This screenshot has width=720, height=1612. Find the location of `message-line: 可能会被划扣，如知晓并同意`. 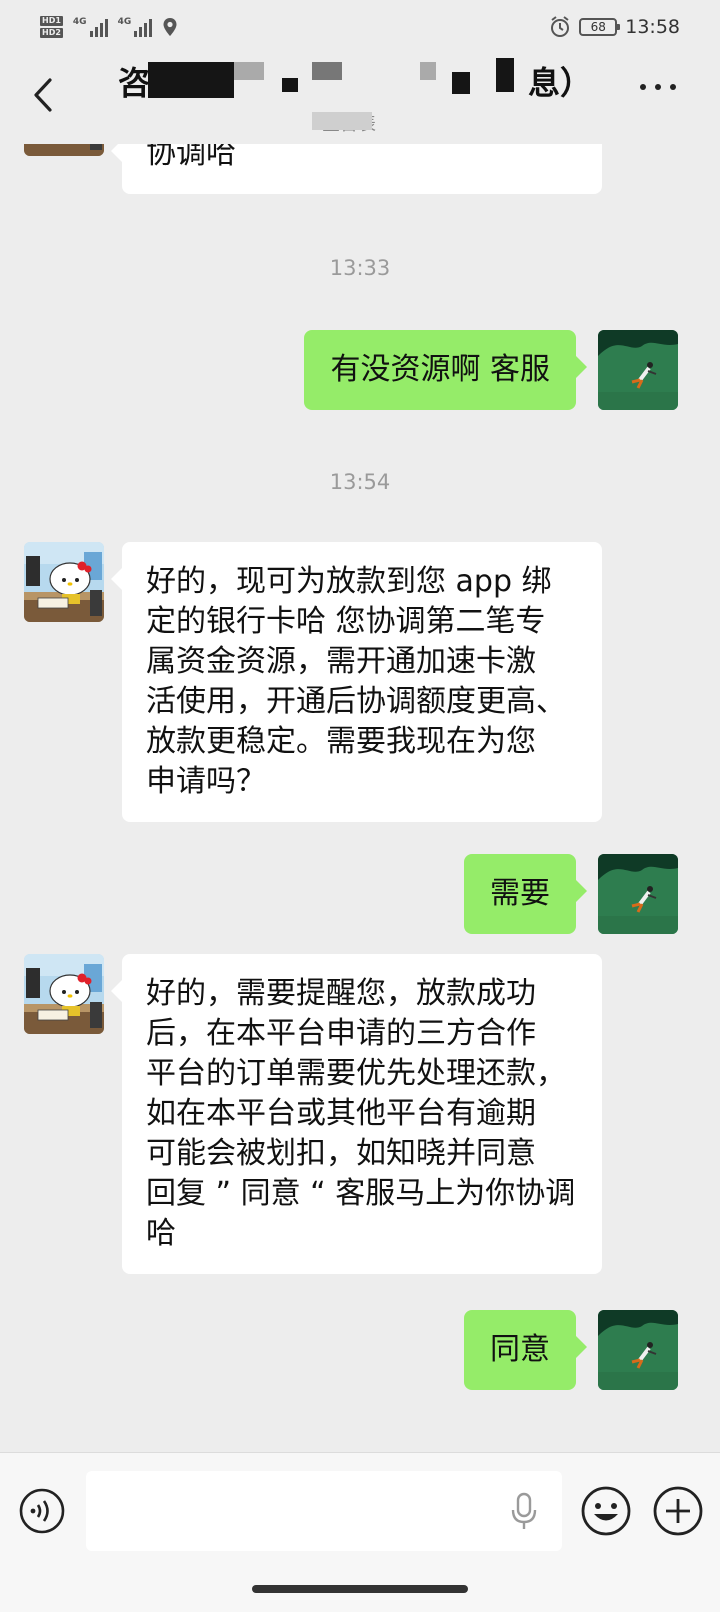

message-line: 可能会被划扣，如知晓并同意 is located at coordinates (341, 1153).